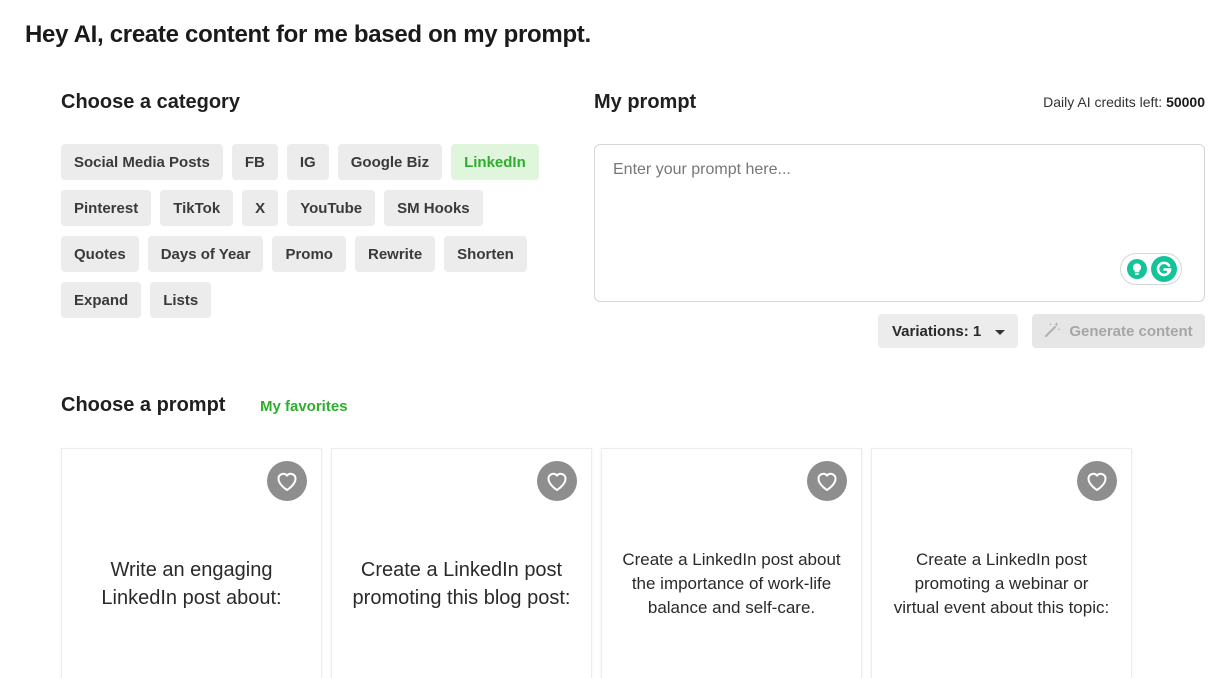  What do you see at coordinates (191, 584) in the screenshot?
I see `prompt-card-text: Write an engaging LinkedIn post about:` at bounding box center [191, 584].